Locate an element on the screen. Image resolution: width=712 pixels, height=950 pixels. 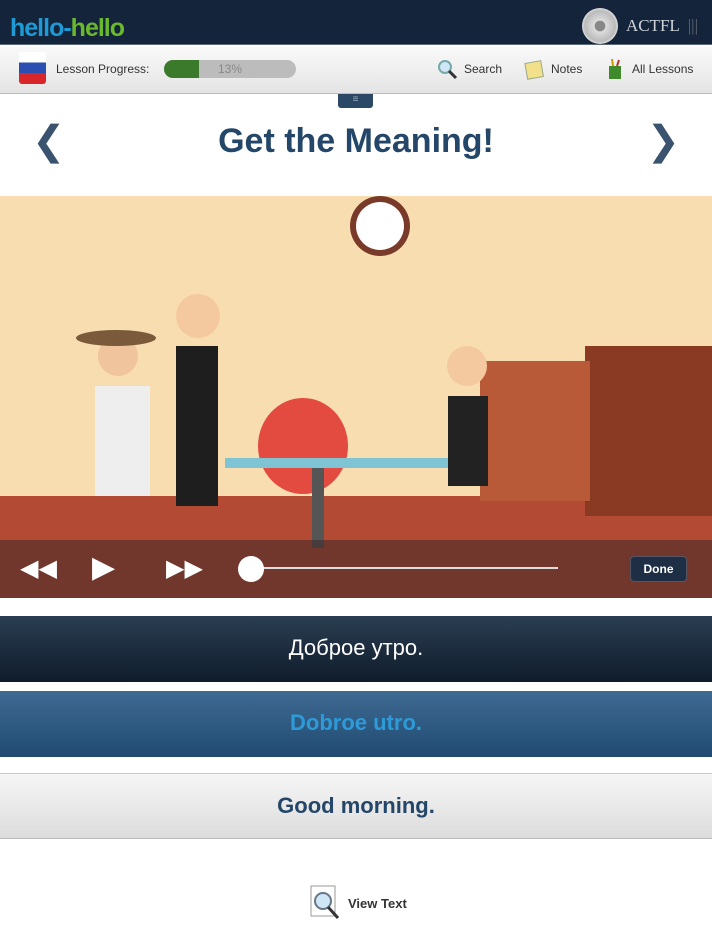
russian-flag-icon is located at coordinates (32, 68).